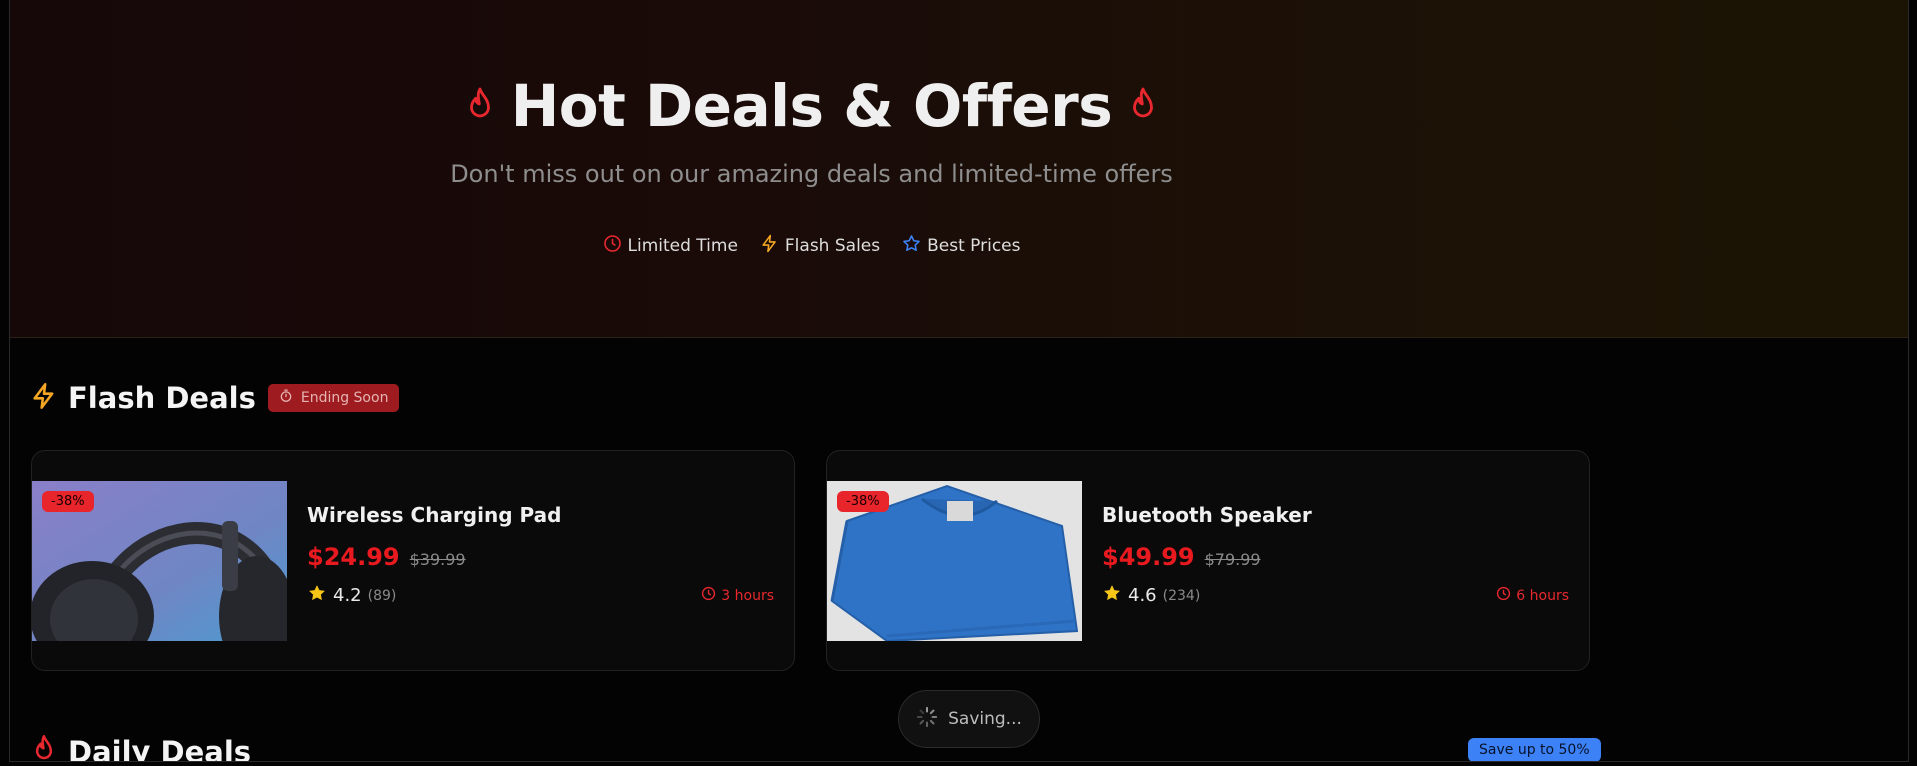 The width and height of the screenshot is (1917, 766). What do you see at coordinates (344, 398) in the screenshot?
I see `badge-label: Ending Soon` at bounding box center [344, 398].